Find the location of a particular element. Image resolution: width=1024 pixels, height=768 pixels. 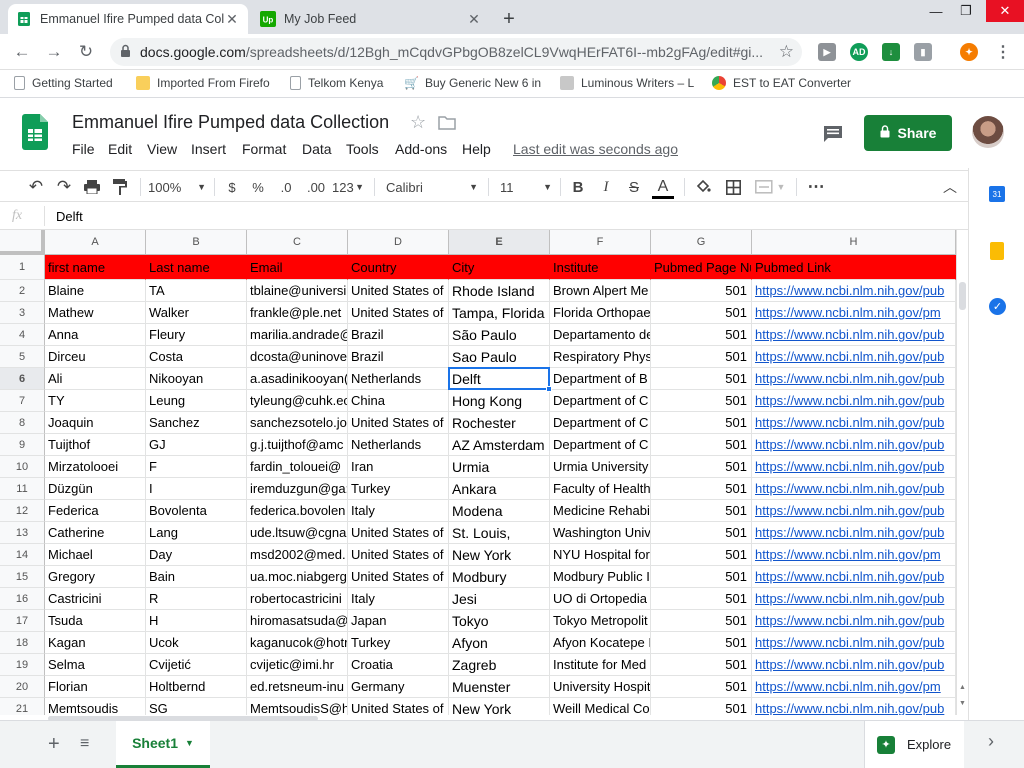

vertical-scrollbar: ▲ ▼ is located at coordinates (962, 472).